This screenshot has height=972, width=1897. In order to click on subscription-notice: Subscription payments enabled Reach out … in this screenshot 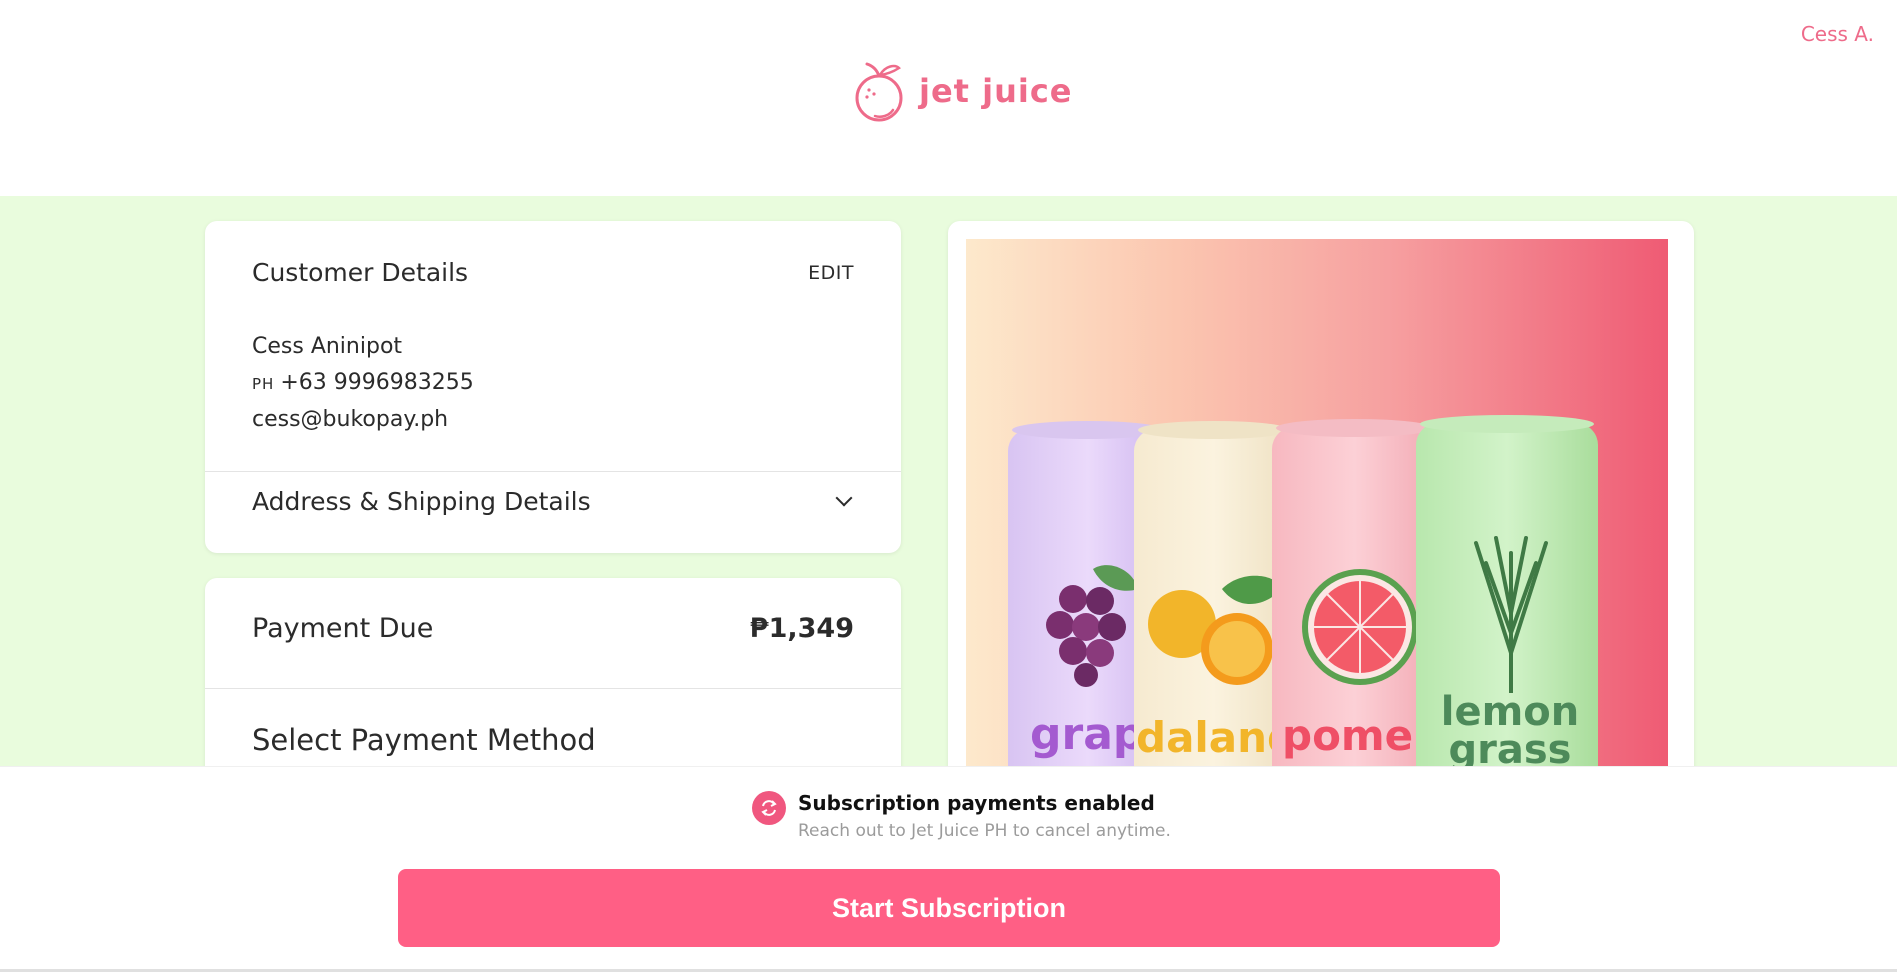, I will do `click(961, 816)`.